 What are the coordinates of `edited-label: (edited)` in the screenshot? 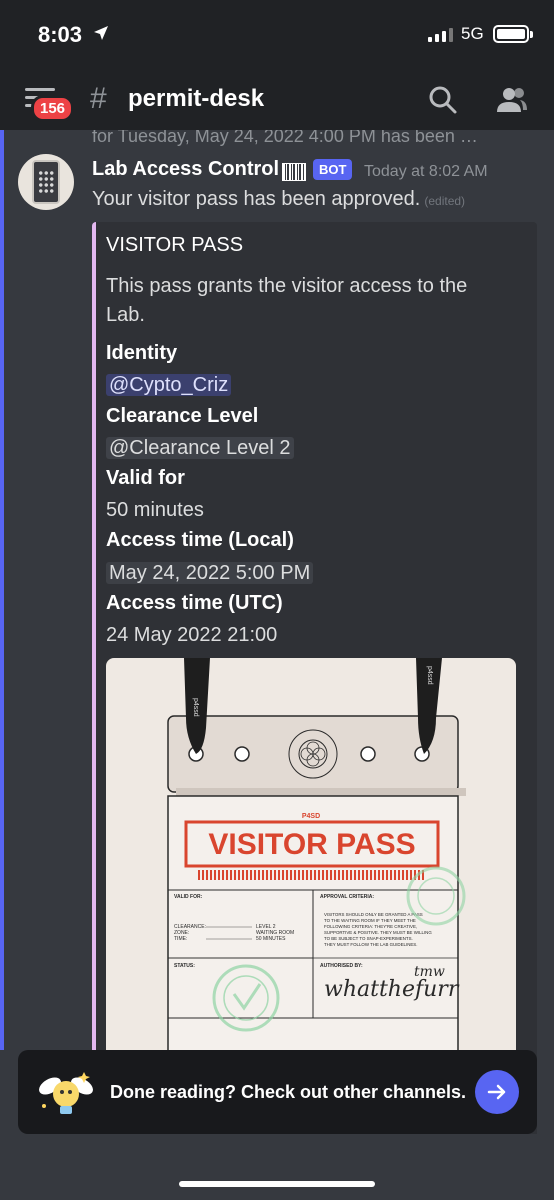 It's located at (445, 201).